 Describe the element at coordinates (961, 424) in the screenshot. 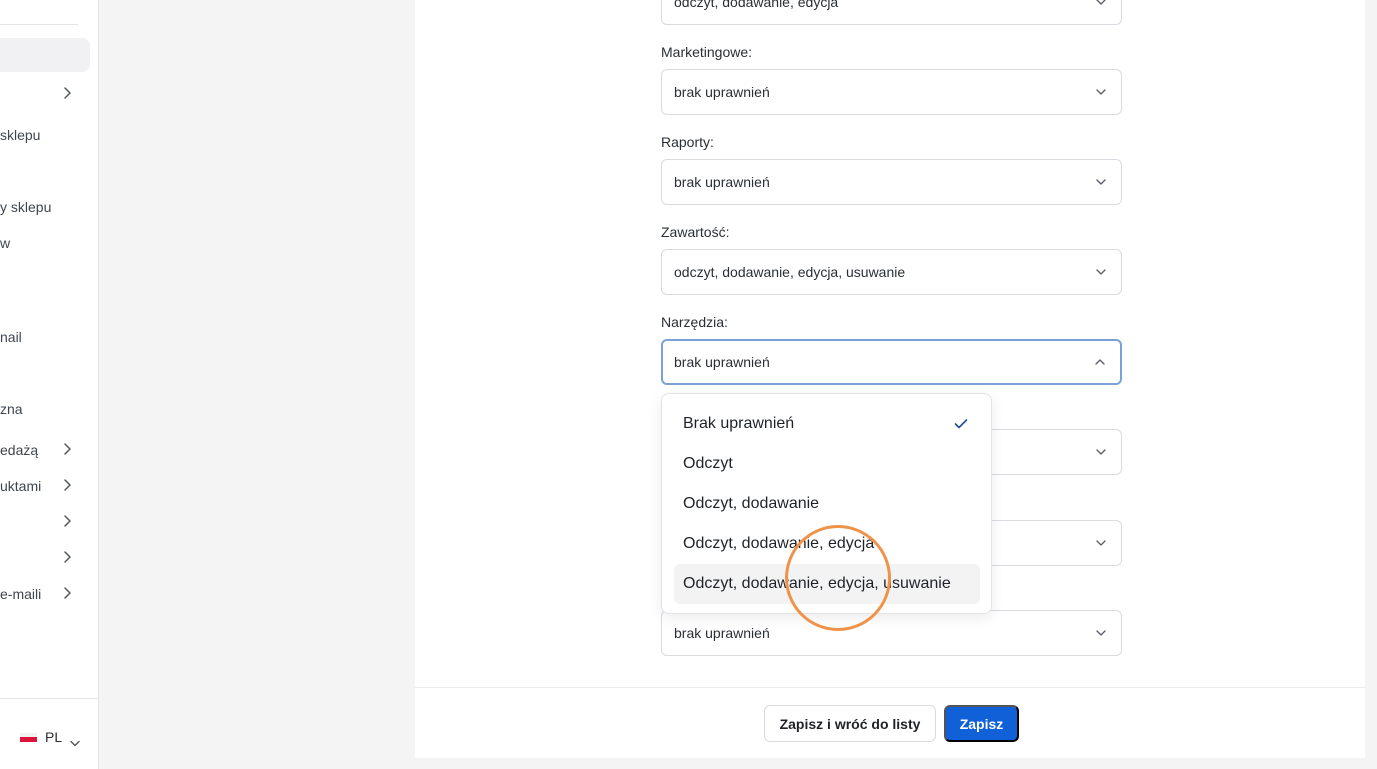

I see `check-icon` at that location.